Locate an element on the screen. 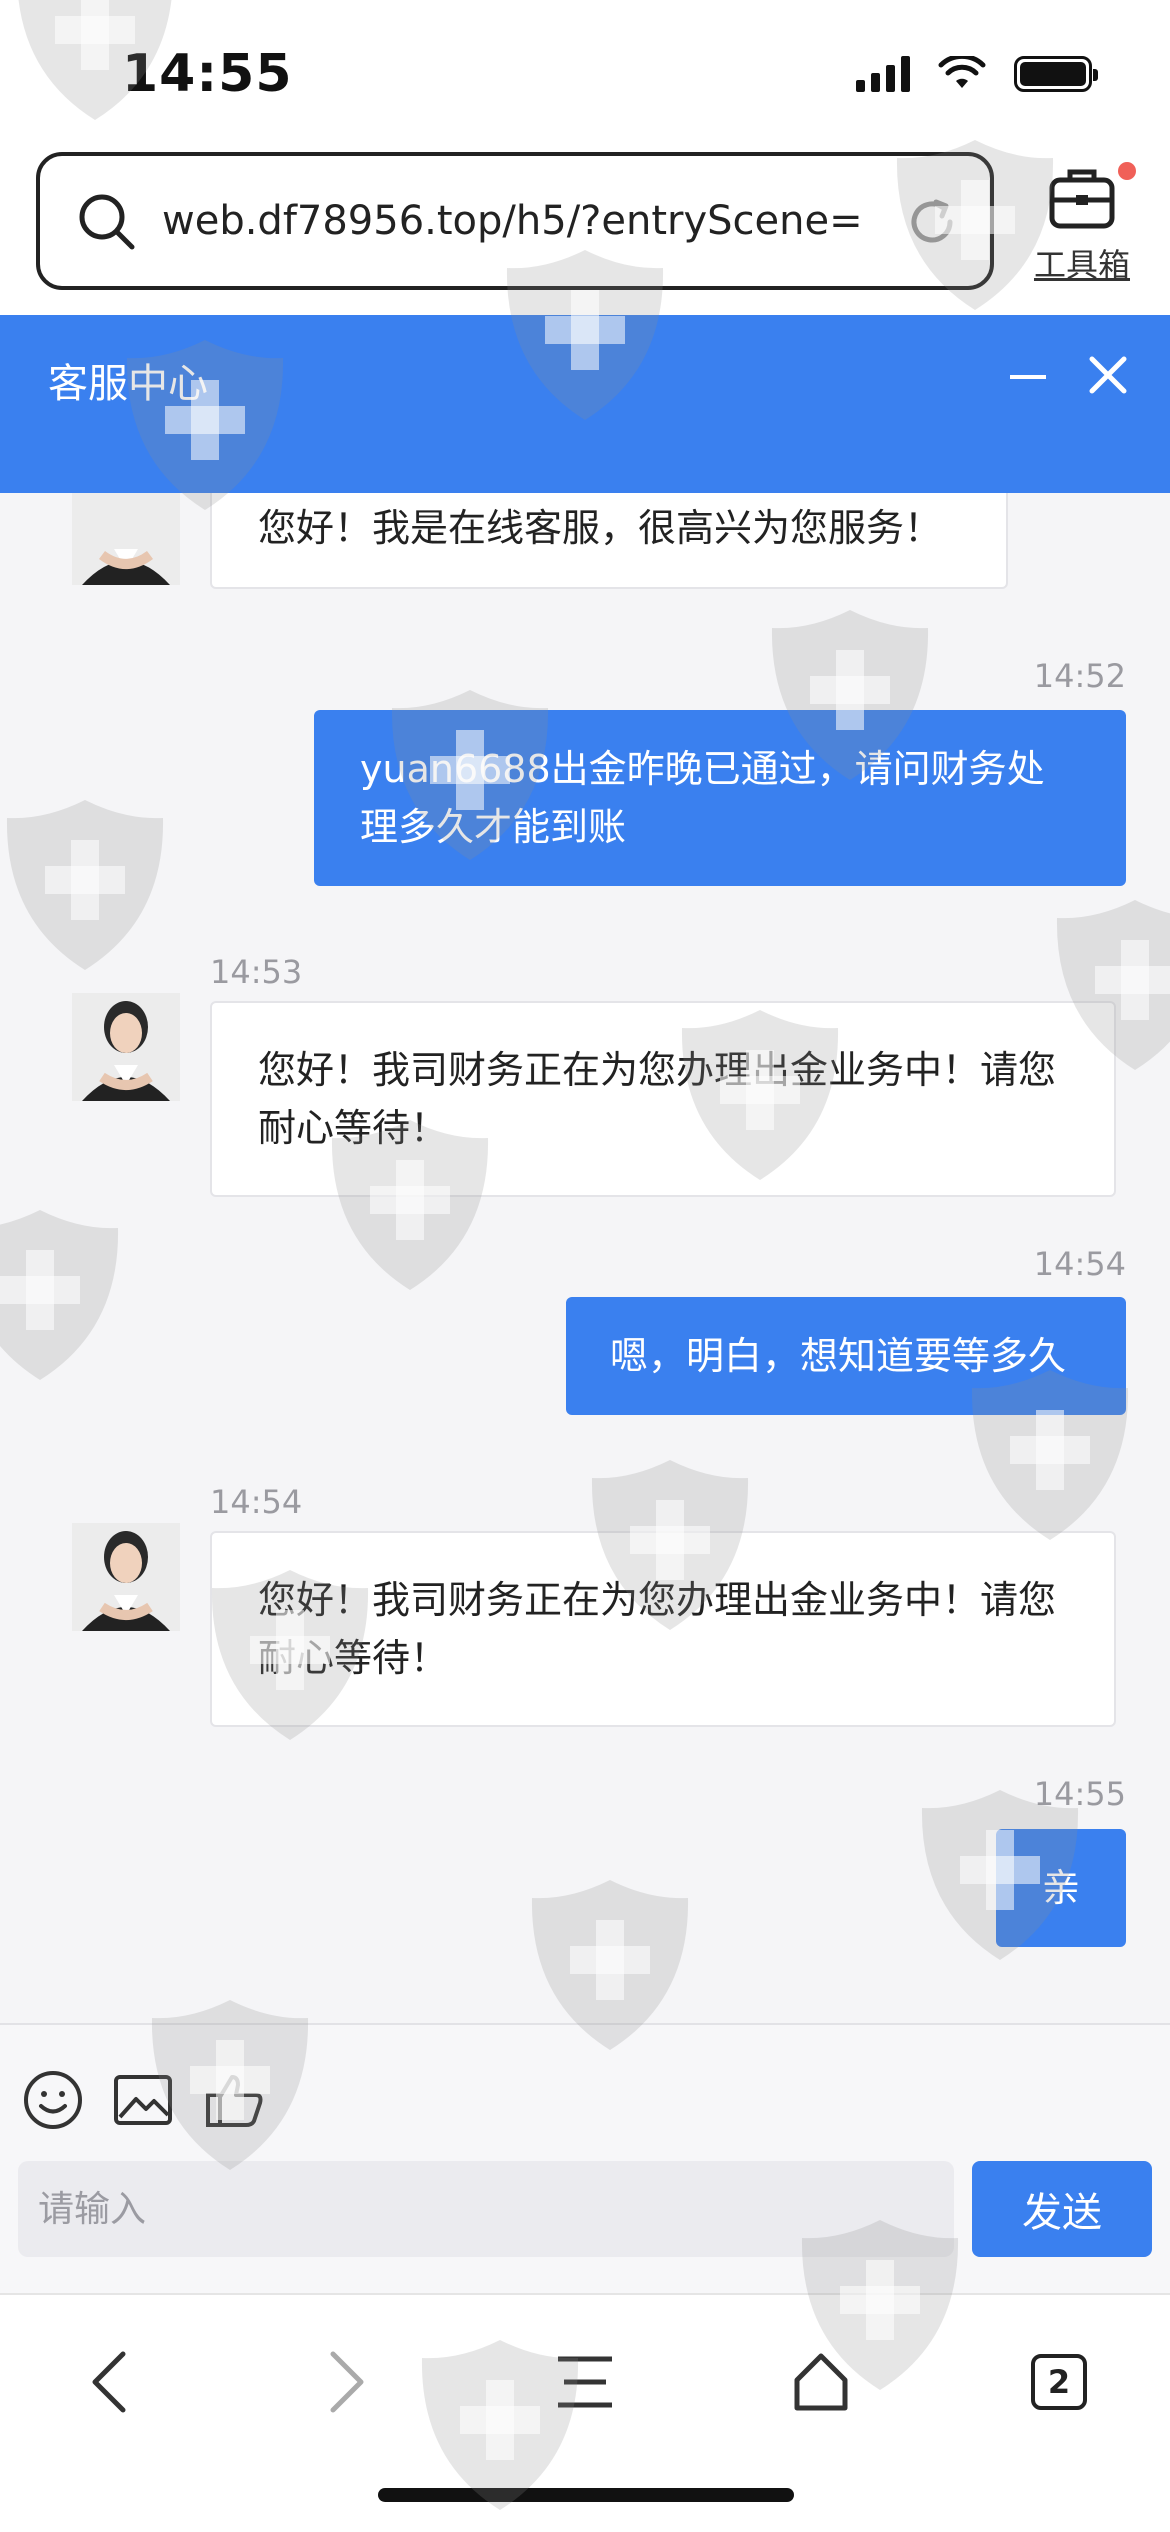 The height and width of the screenshot is (2532, 1170). message-bubble-outgoing: yuan6688出金昨晚已通过，请问财务处理多久才能到账 is located at coordinates (720, 798).